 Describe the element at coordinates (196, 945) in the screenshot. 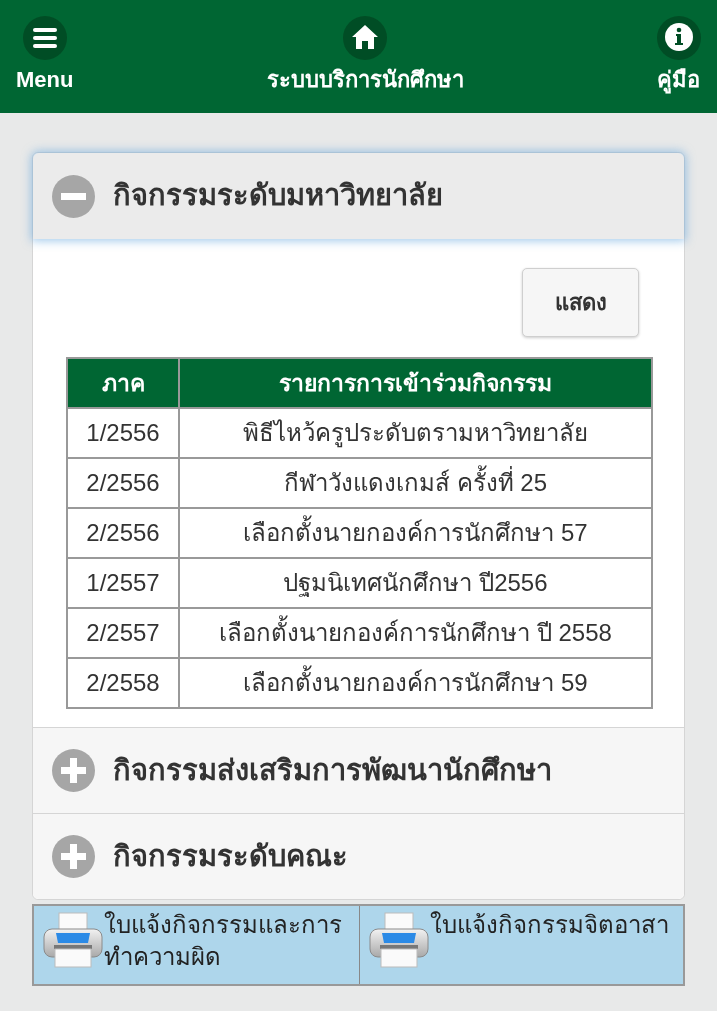

I see `print-link: ใบแจ้งกิจกรรมและการทำความผิด` at that location.